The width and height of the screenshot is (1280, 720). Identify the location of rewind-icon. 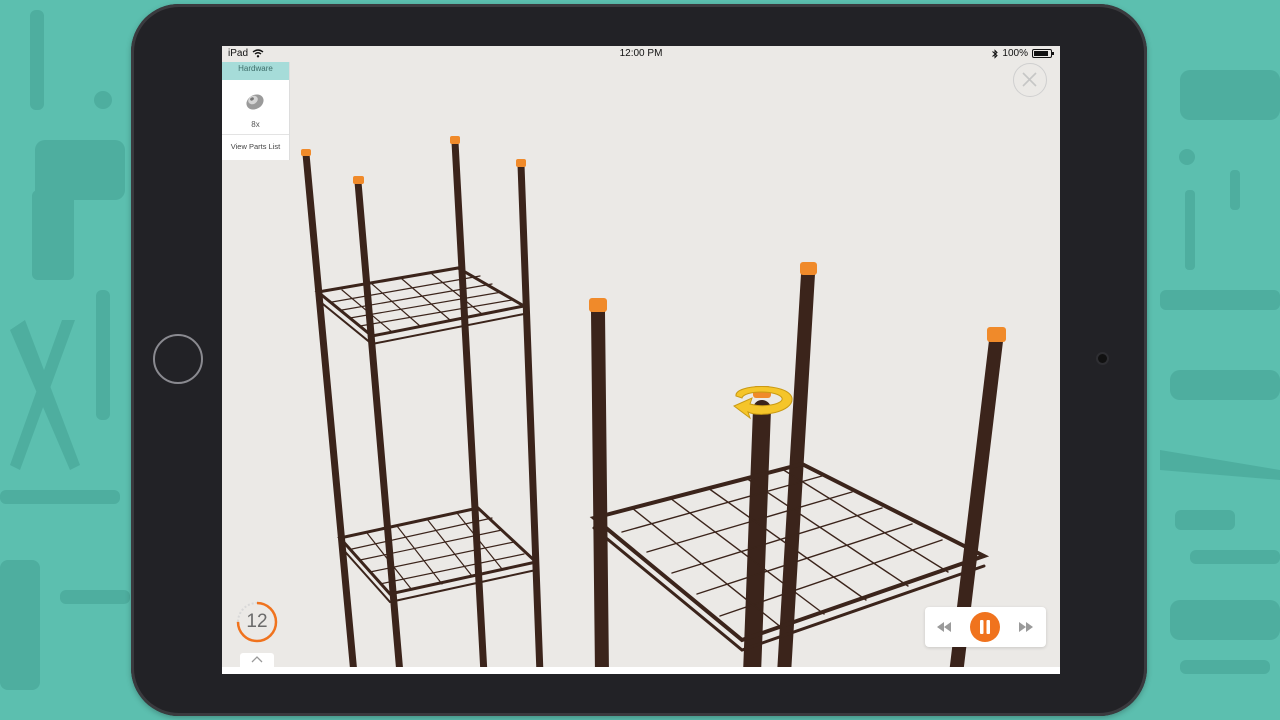
(944, 627).